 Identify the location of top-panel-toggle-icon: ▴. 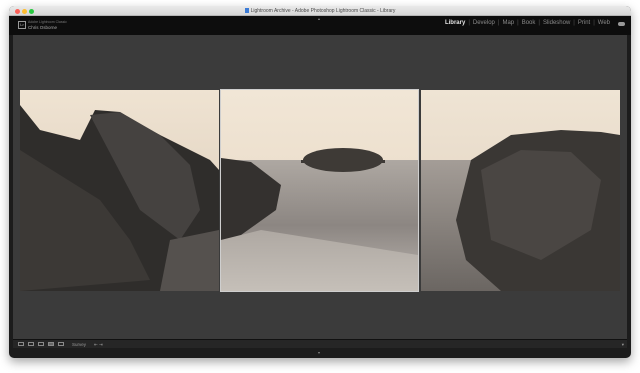
(319, 18).